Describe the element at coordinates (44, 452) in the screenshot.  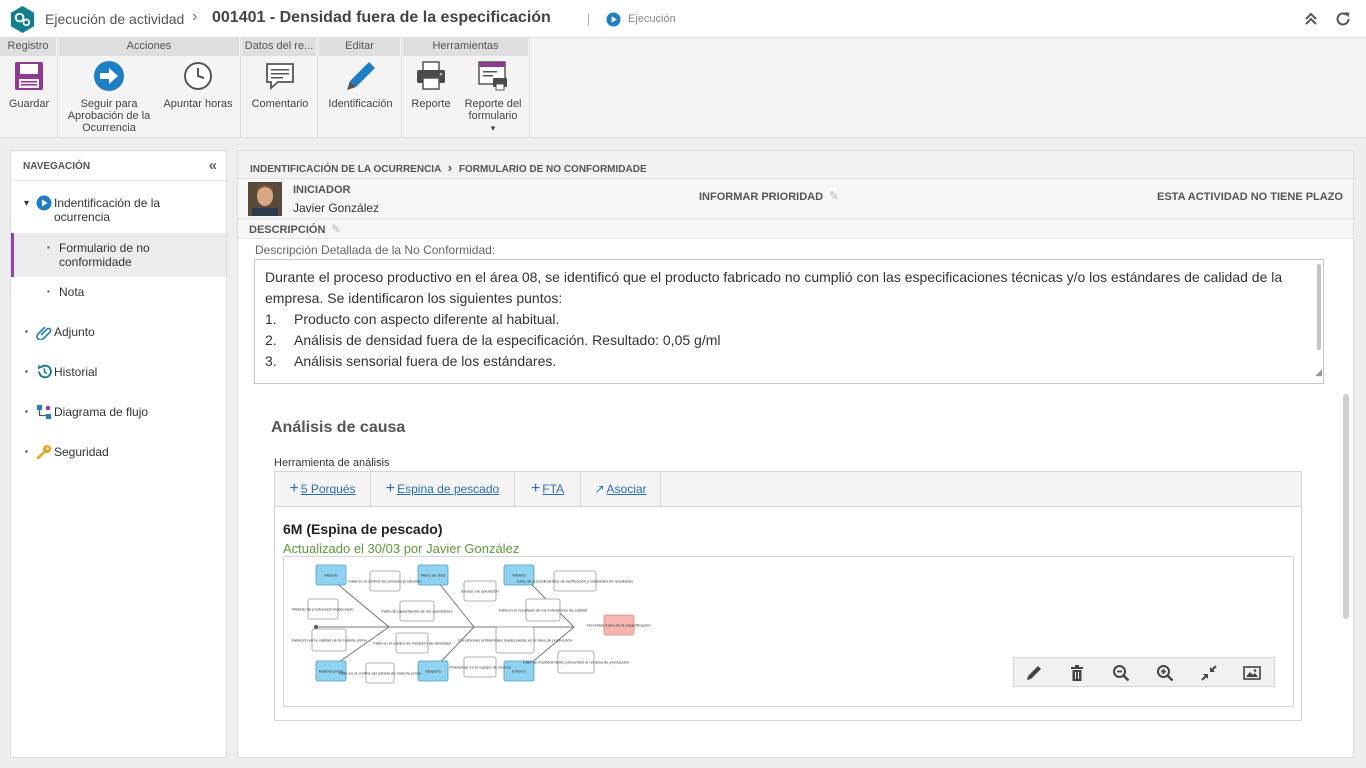
I see `key-icon` at that location.